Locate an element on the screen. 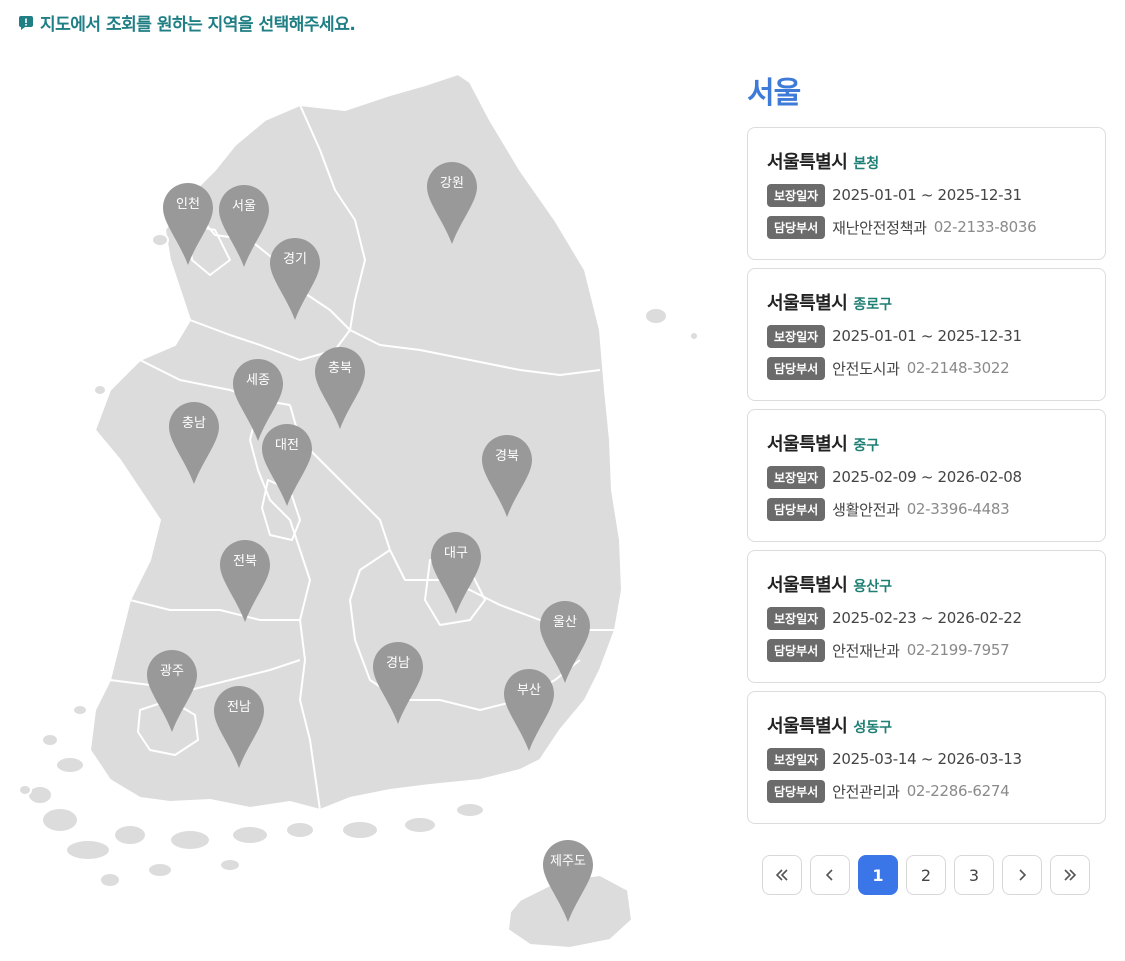 The width and height of the screenshot is (1125, 961). chevron-left-icon is located at coordinates (829, 875).